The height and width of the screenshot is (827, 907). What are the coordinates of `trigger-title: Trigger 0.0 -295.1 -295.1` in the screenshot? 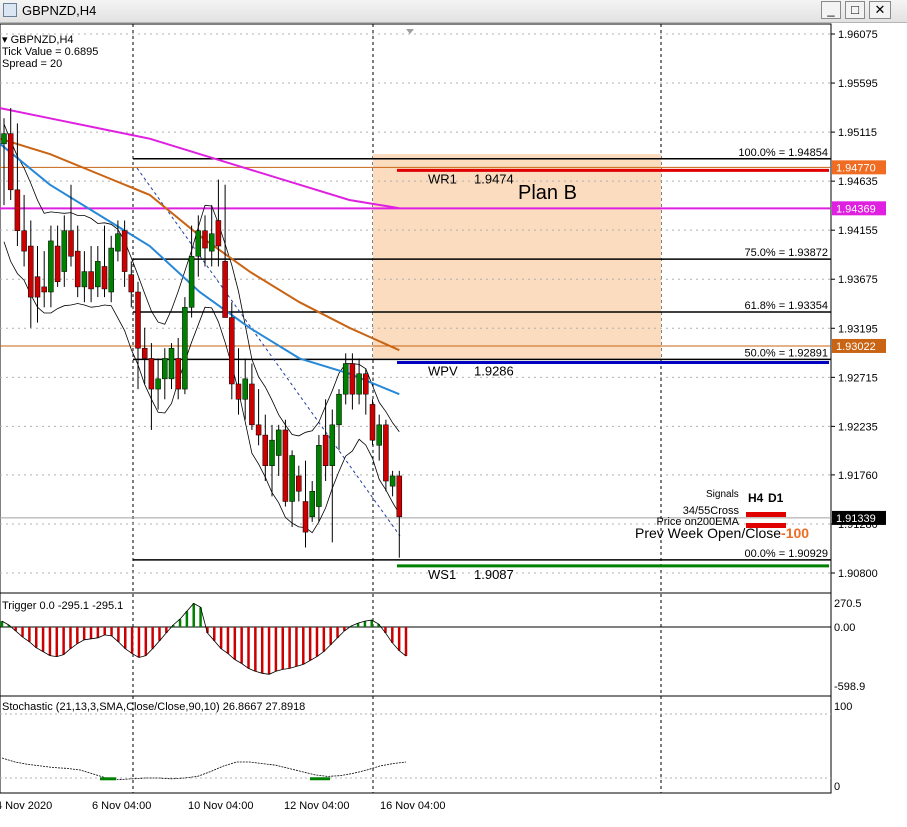 It's located at (62, 606).